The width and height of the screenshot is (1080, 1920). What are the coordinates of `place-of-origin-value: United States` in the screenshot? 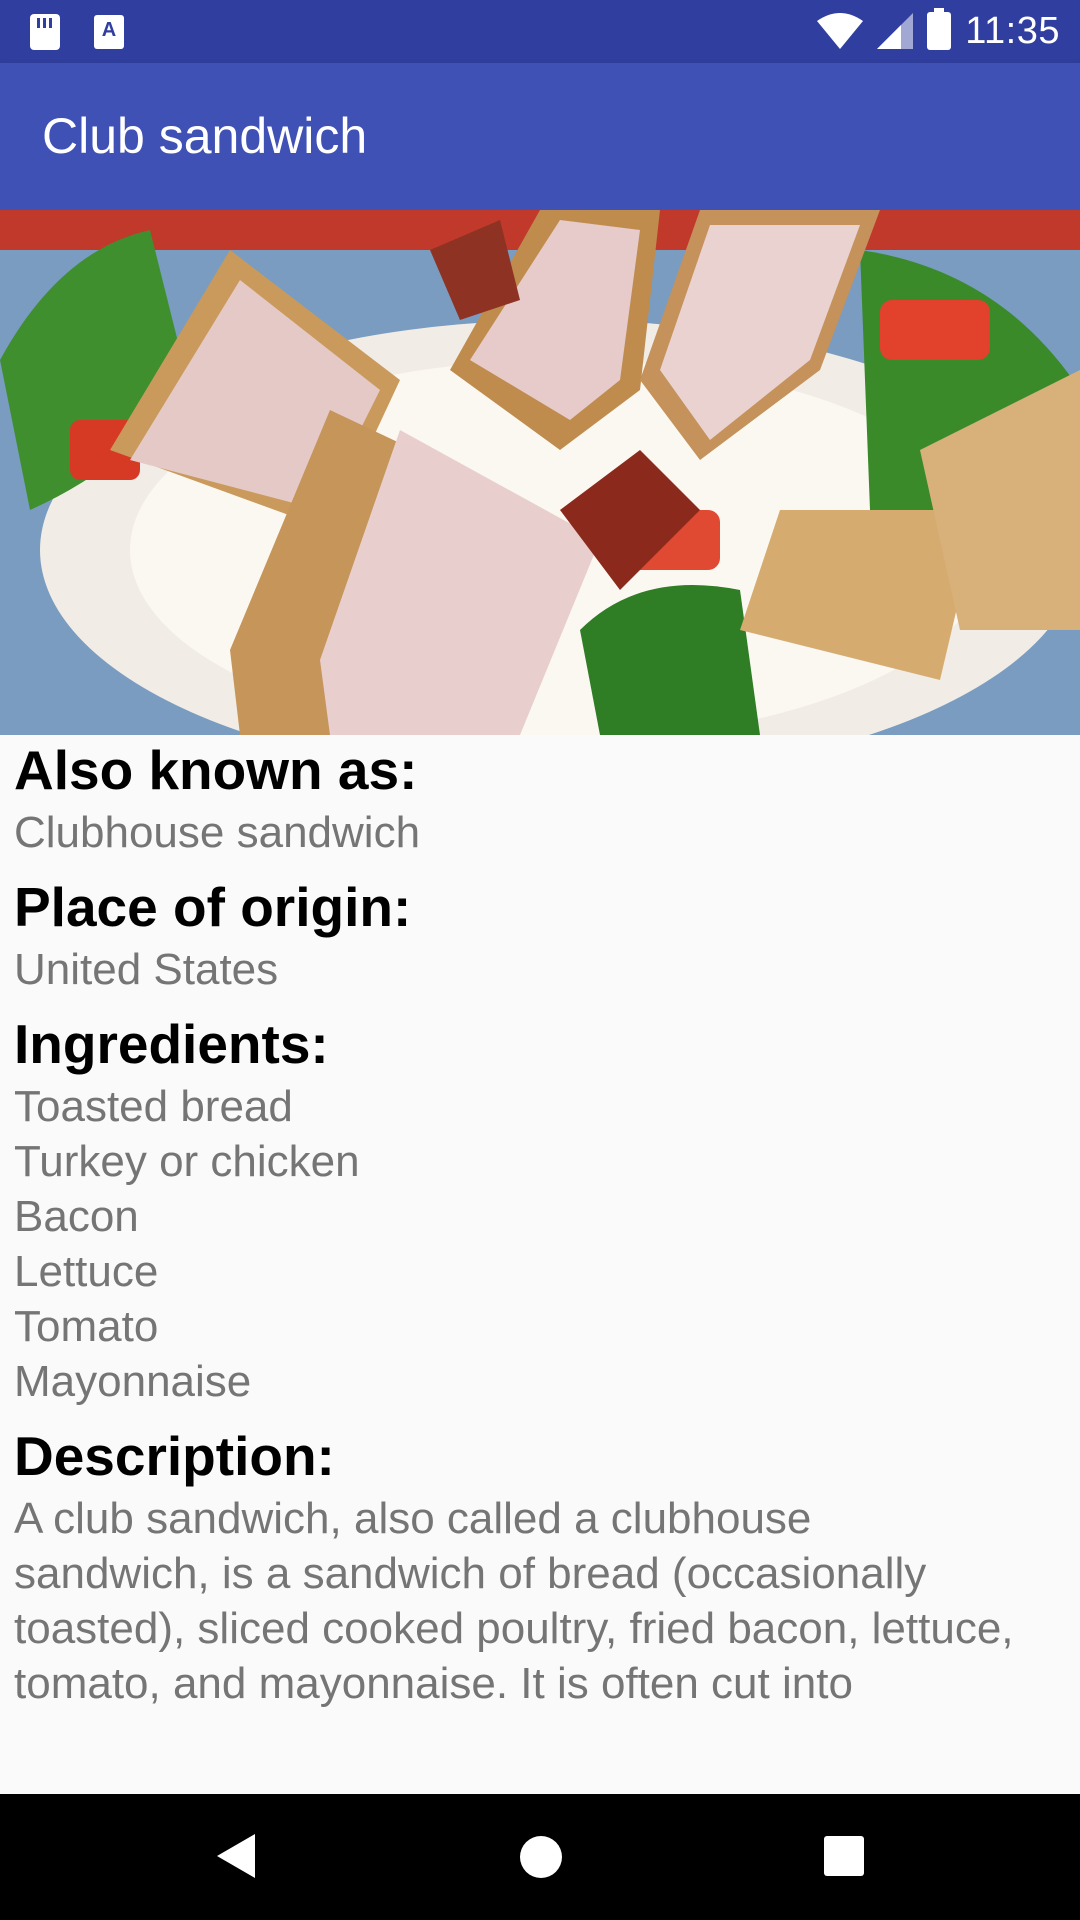 It's located at (146, 969).